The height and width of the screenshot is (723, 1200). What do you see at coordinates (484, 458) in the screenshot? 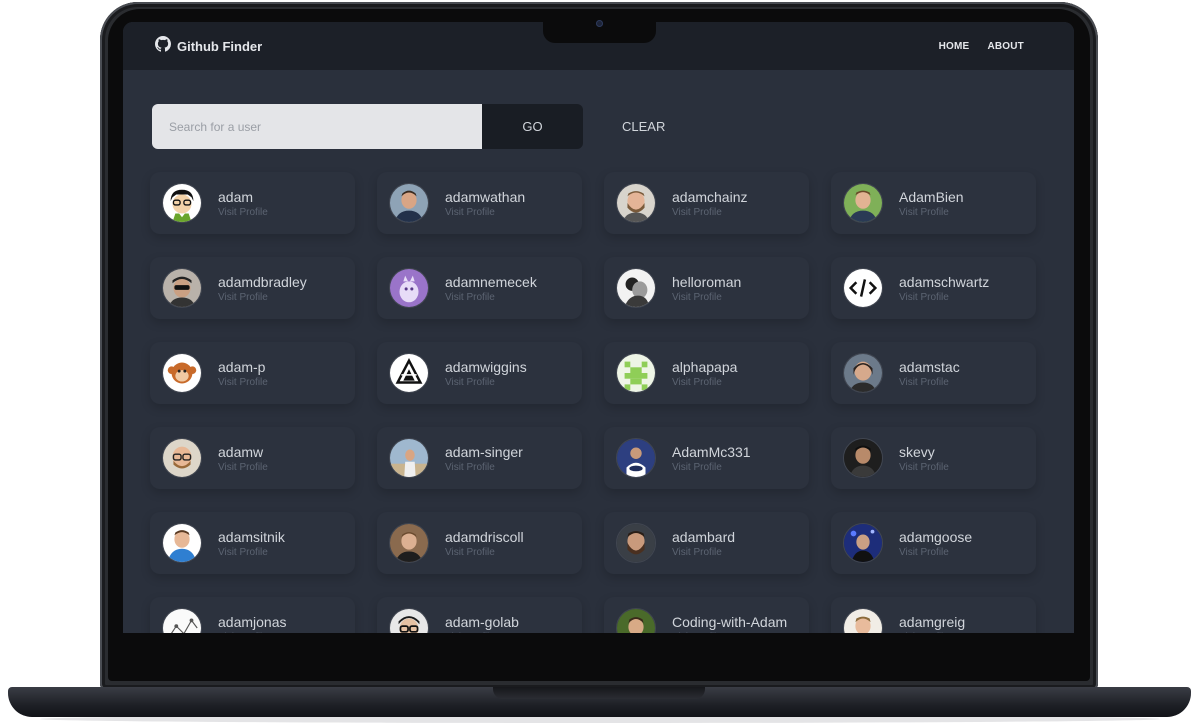
I see `user-card-text: adam-singer Visit Profile` at bounding box center [484, 458].